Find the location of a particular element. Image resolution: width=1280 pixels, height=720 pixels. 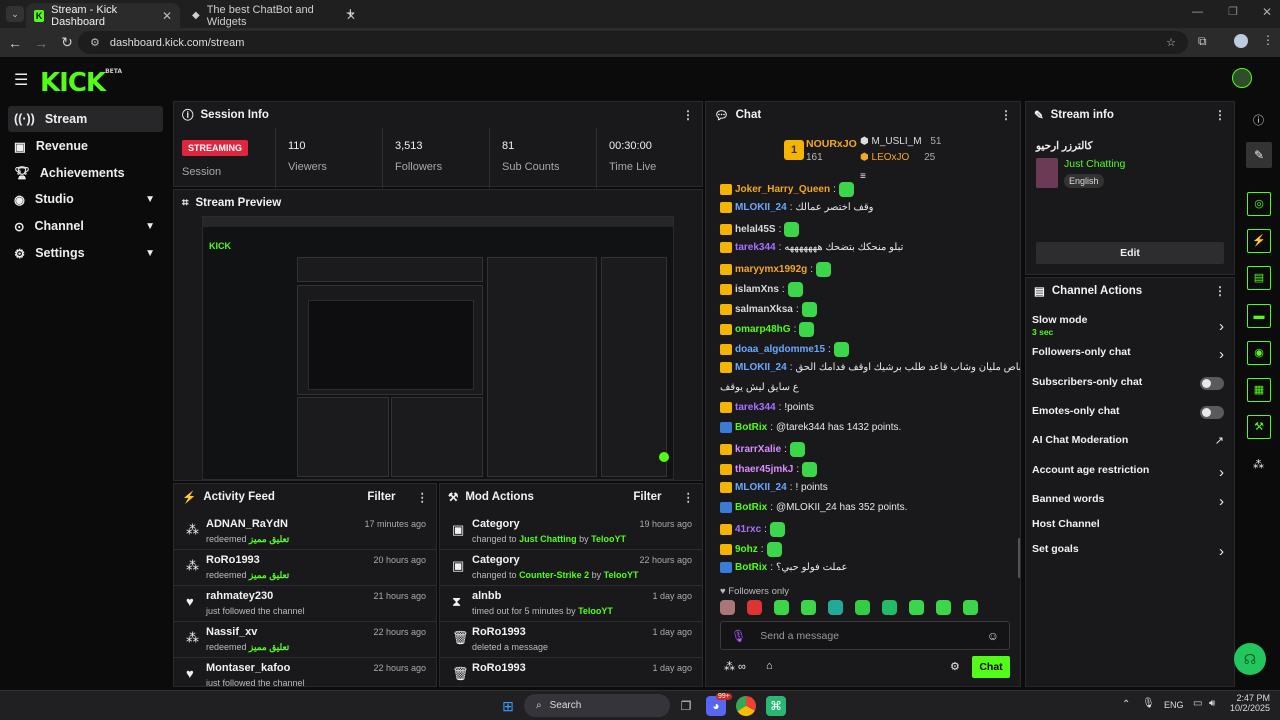

chat-message: tarek344: تبلو منحكك بتضحك هههههههه is located at coordinates (811, 247).